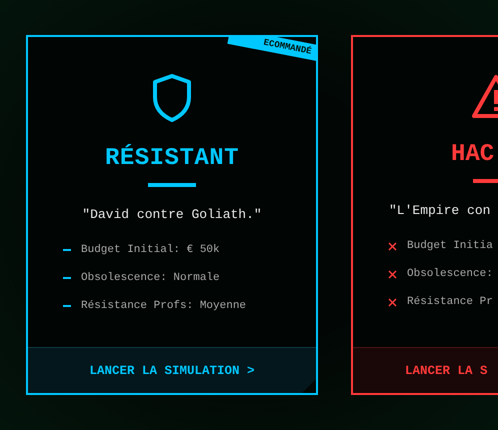  What do you see at coordinates (172, 98) in the screenshot?
I see `shield-icon` at bounding box center [172, 98].